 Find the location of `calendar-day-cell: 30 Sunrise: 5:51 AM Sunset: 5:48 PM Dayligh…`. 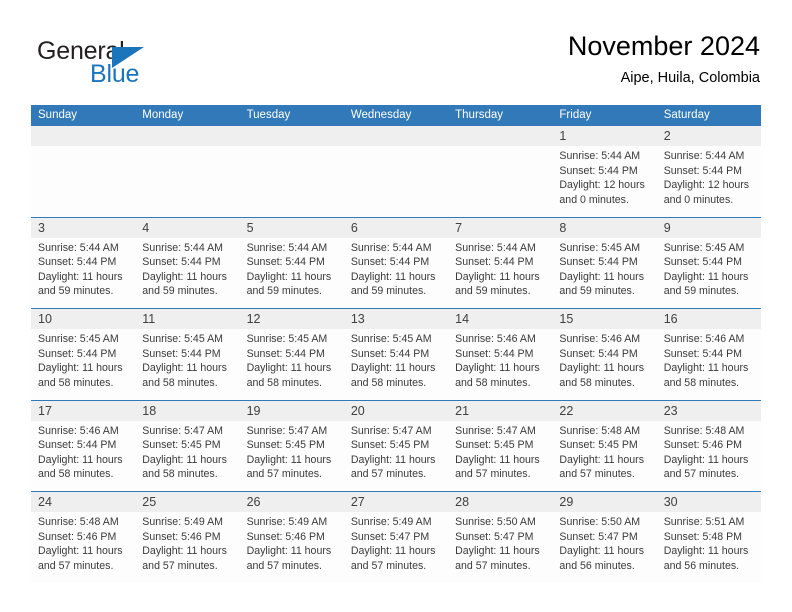

calendar-day-cell: 30 Sunrise: 5:51 AM Sunset: 5:48 PM Dayligh… is located at coordinates (708, 537).